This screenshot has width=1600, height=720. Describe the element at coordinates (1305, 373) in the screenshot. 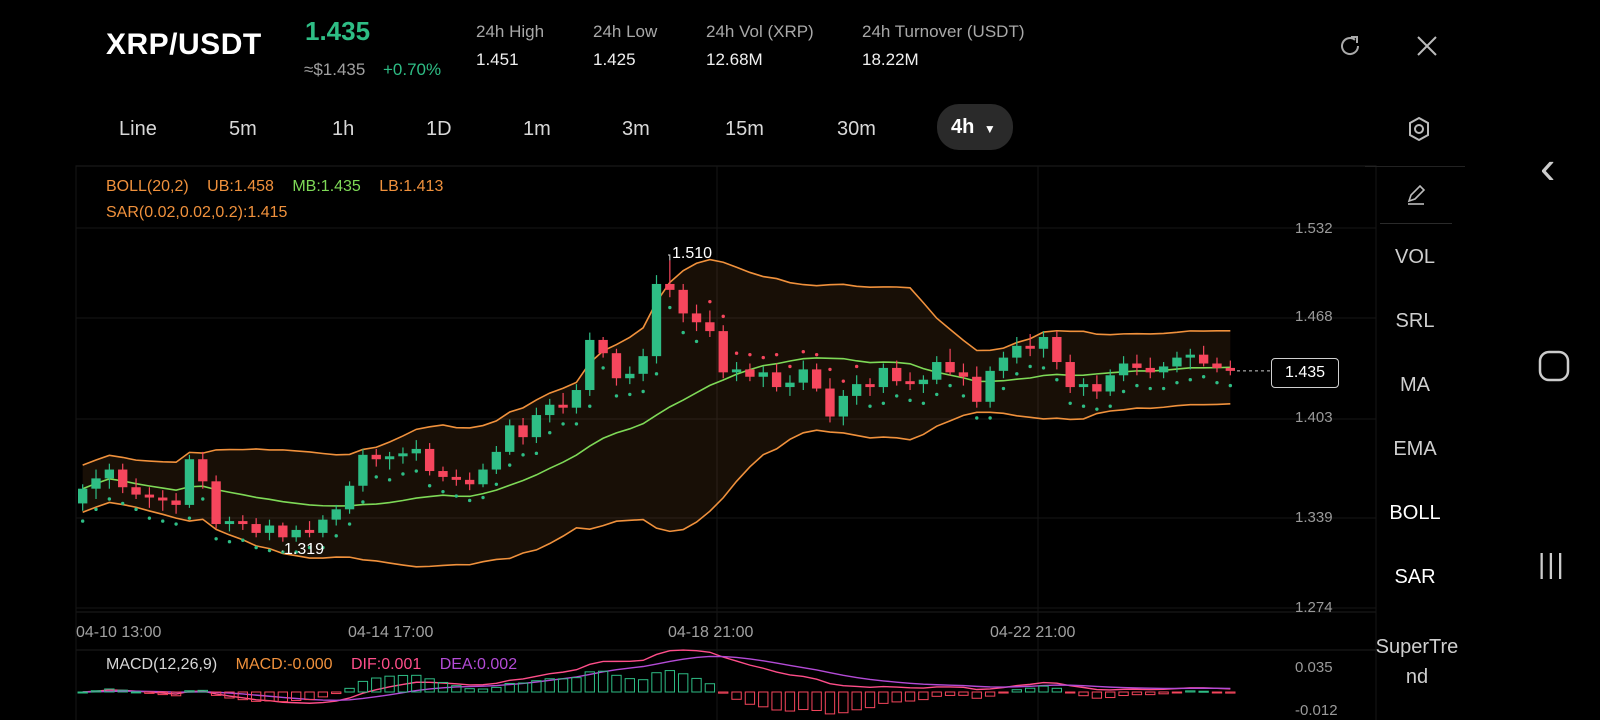

I see `current-price-tag: 1.435` at that location.